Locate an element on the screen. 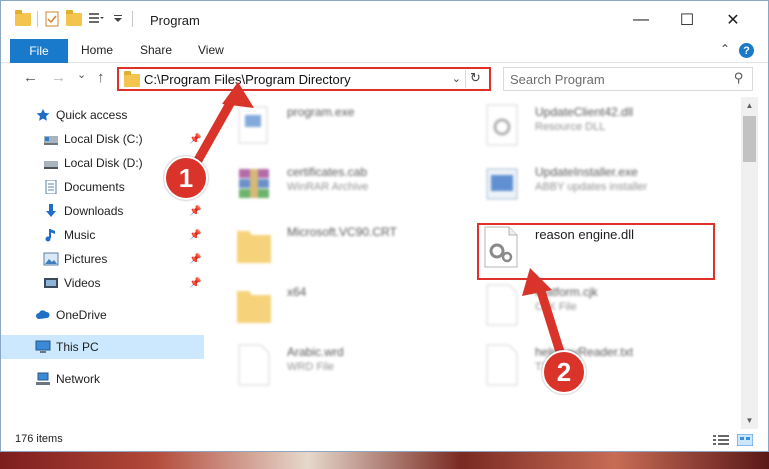  exe-icon is located at coordinates (253, 125).